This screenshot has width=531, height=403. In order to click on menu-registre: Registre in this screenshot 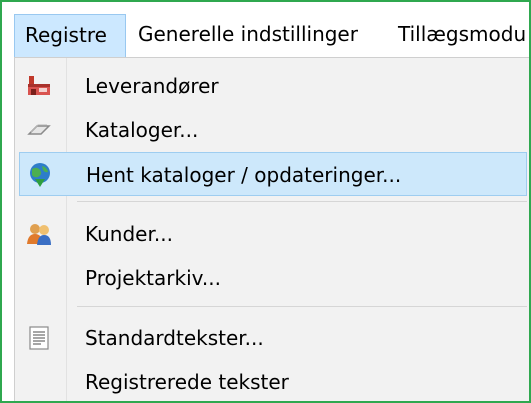, I will do `click(70, 35)`.